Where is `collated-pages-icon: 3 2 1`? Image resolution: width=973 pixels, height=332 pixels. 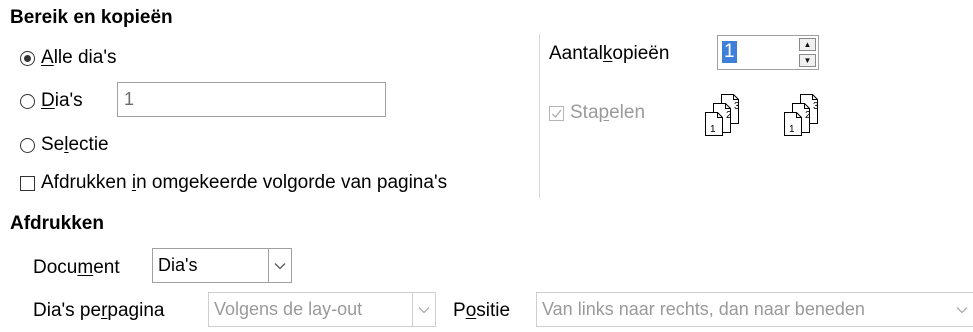
collated-pages-icon: 3 2 1 is located at coordinates (724, 112).